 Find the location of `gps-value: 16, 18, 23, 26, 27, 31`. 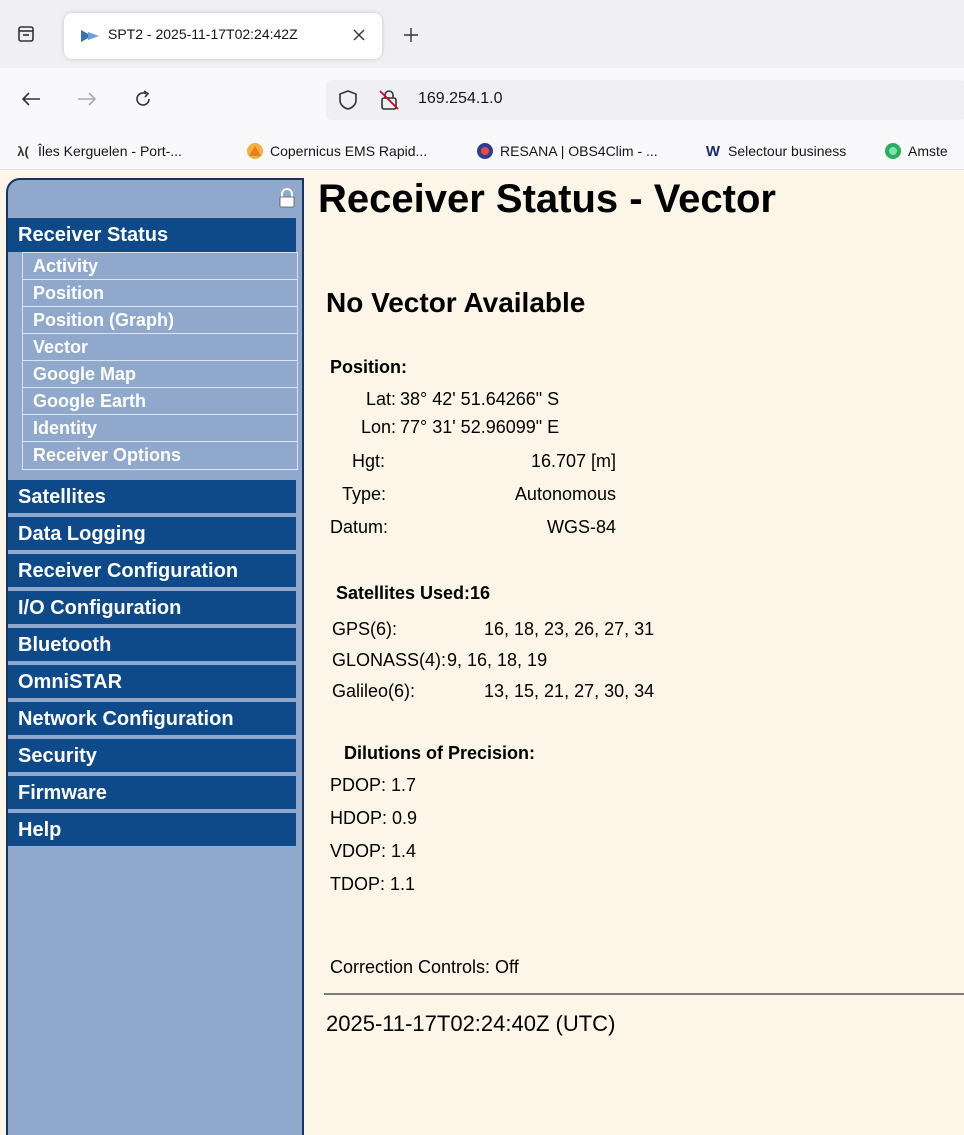

gps-value: 16, 18, 23, 26, 27, 31 is located at coordinates (569, 629).